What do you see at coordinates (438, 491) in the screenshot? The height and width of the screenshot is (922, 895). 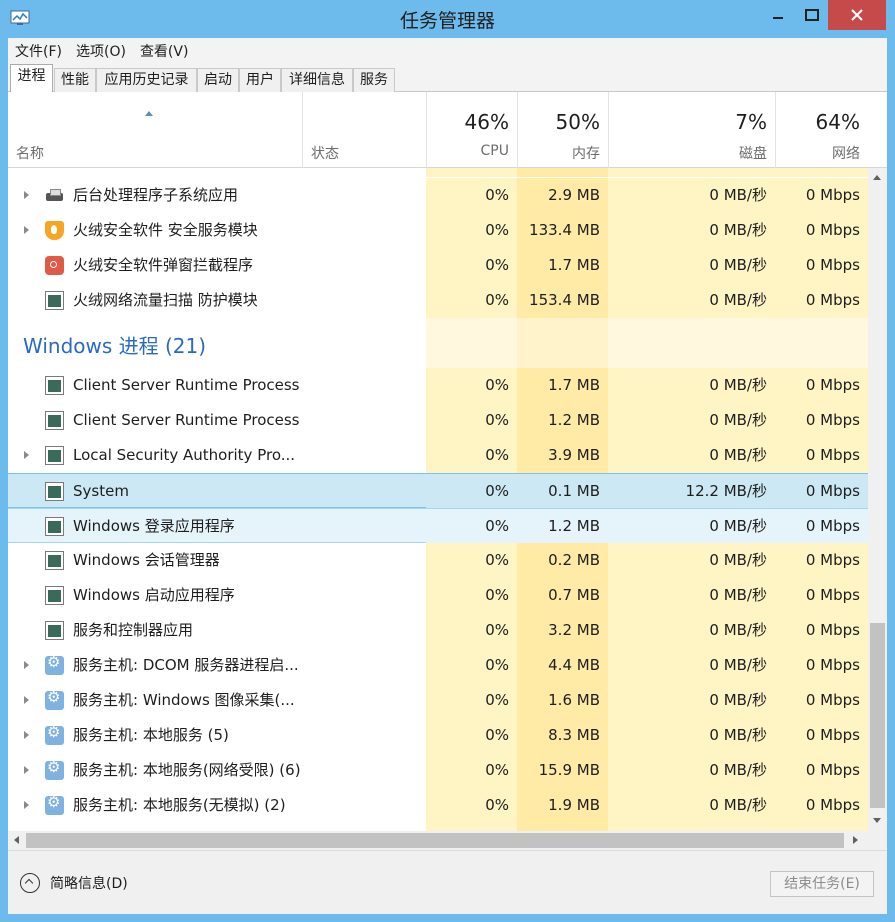 I see `process-row: 0% 0.1 MB 12.2 MB/秒 0 Mbps System` at bounding box center [438, 491].